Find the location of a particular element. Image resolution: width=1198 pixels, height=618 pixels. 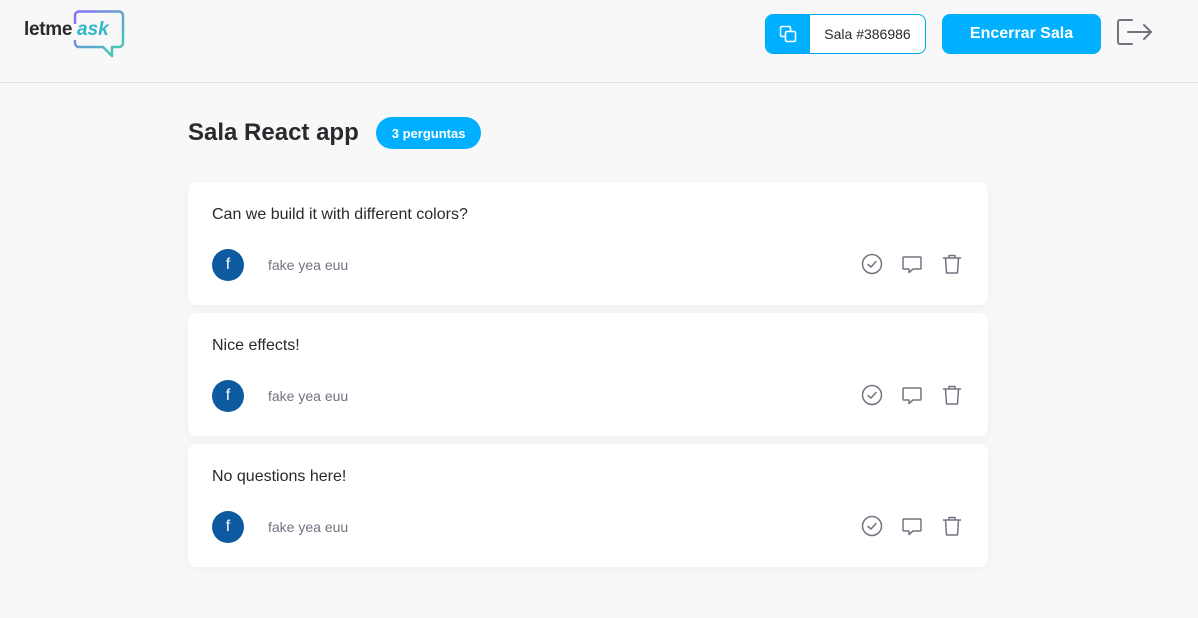

room-title-row: Sala React app 3 perguntas is located at coordinates (335, 133).